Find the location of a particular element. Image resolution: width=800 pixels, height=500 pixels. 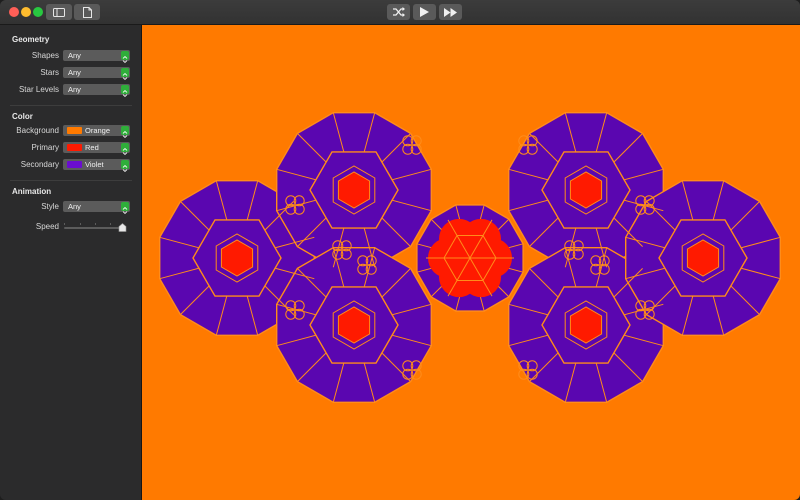

style-value: Any is located at coordinates (74, 206).